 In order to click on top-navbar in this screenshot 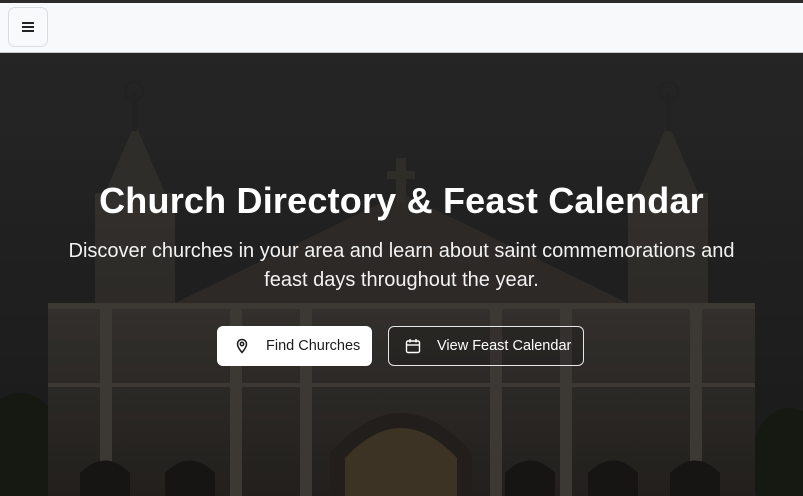, I will do `click(401, 26)`.